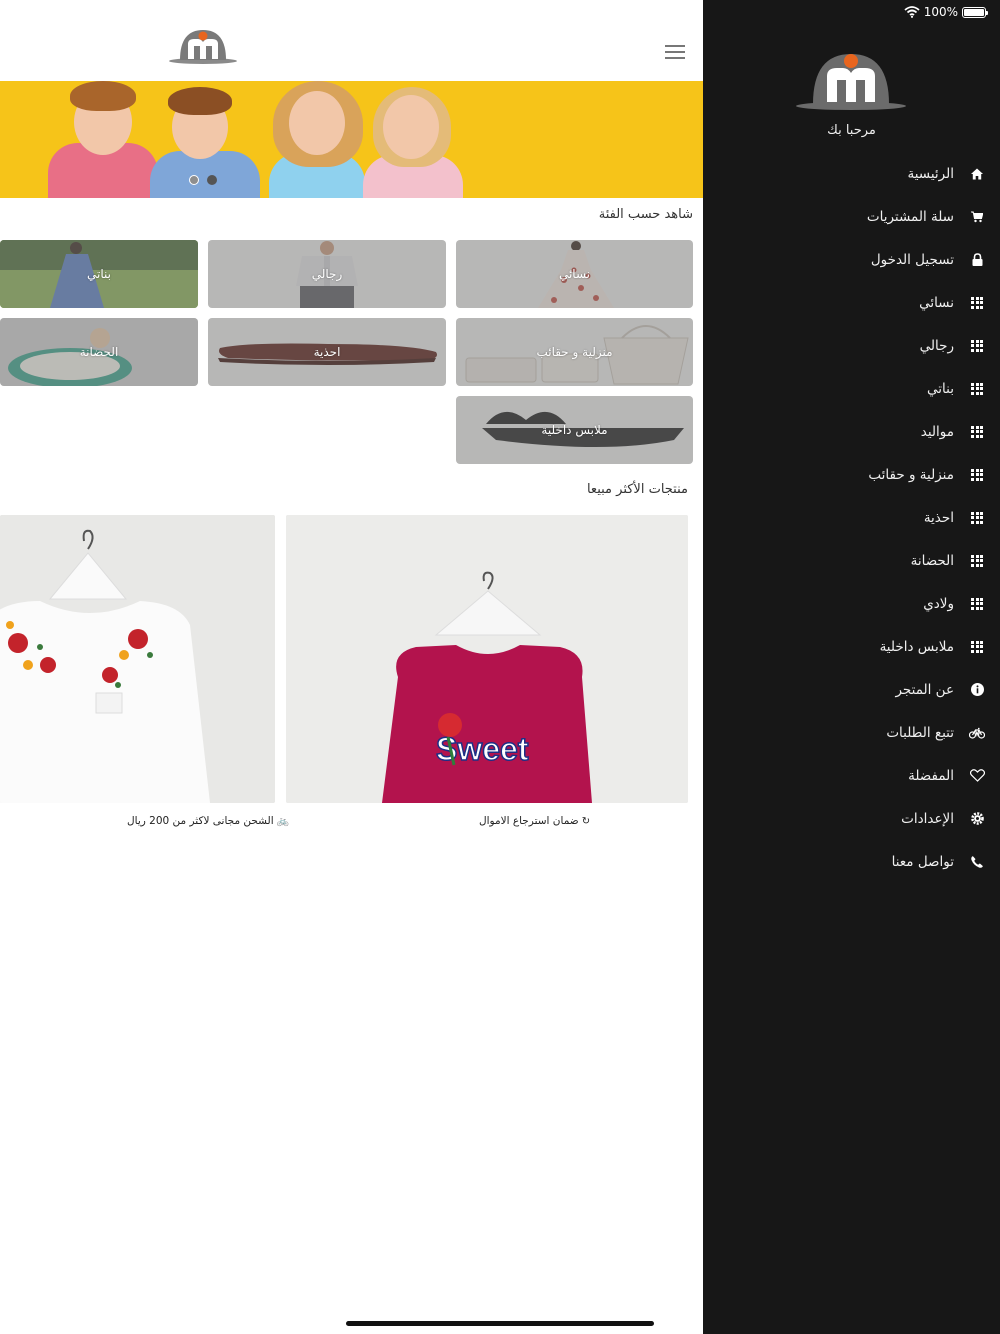 This screenshot has height=1334, width=1000. What do you see at coordinates (851, 818) in the screenshot?
I see `nav-item-settings: الإعدادات` at bounding box center [851, 818].